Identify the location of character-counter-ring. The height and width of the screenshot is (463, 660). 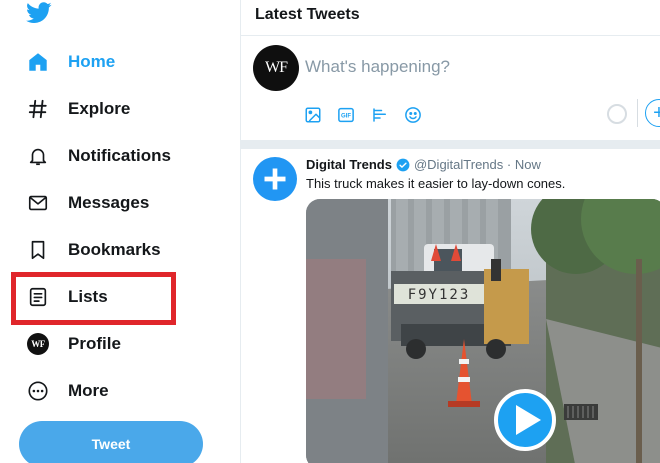
(617, 114).